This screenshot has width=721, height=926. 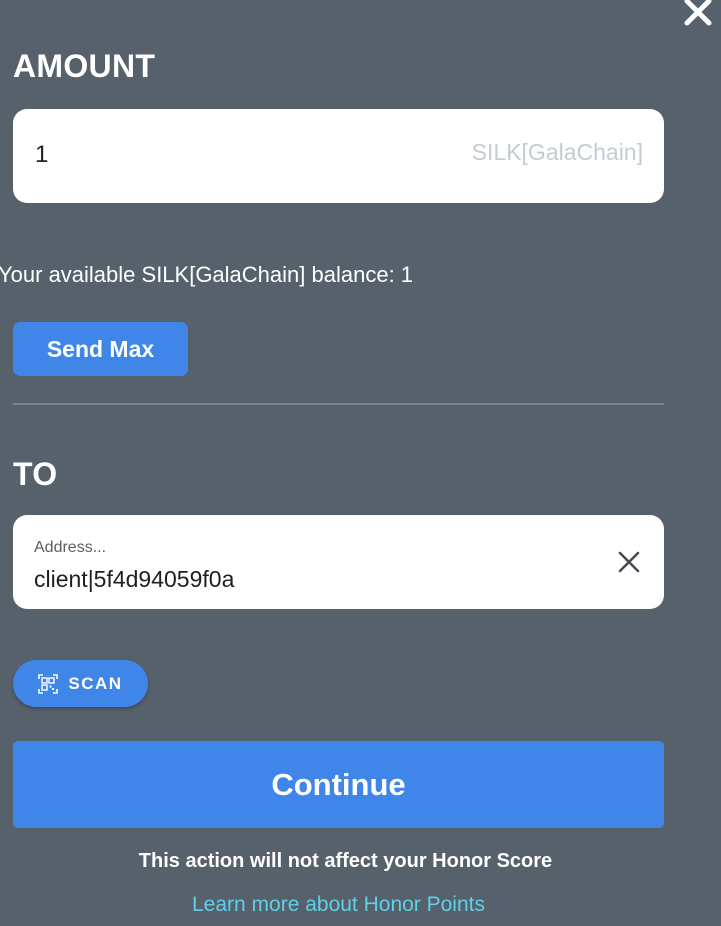 I want to click on learn-more-link: Learn more about Honor Points, so click(x=338, y=905).